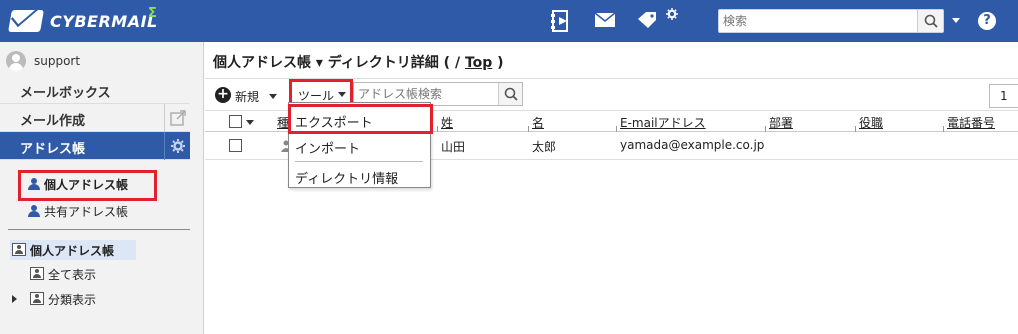  Describe the element at coordinates (360, 119) in the screenshot. I see `highlight-export` at that location.